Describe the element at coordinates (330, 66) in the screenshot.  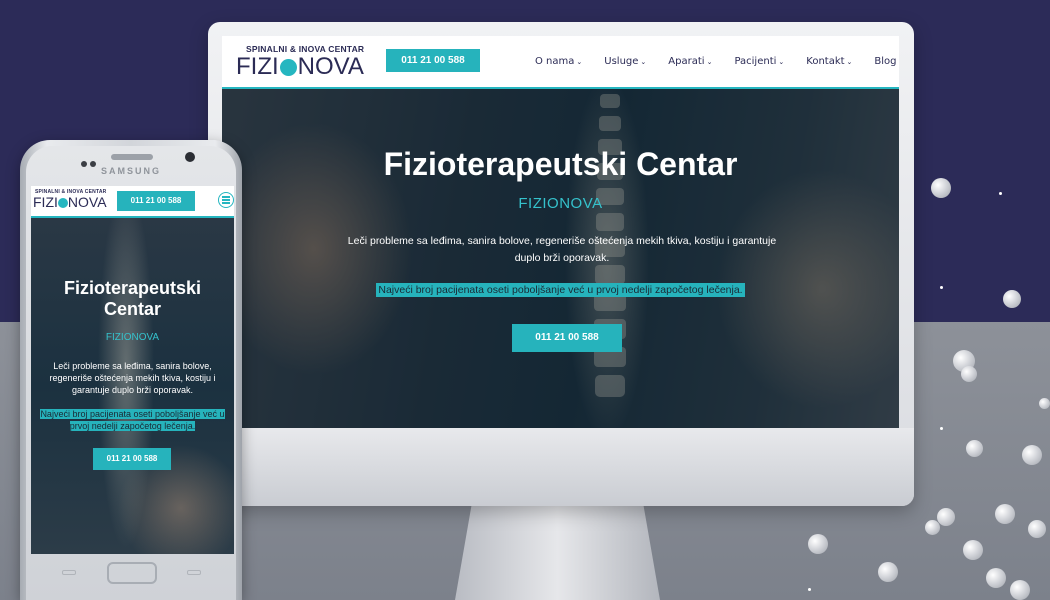
I see `logo-text-part2: NOVA` at that location.